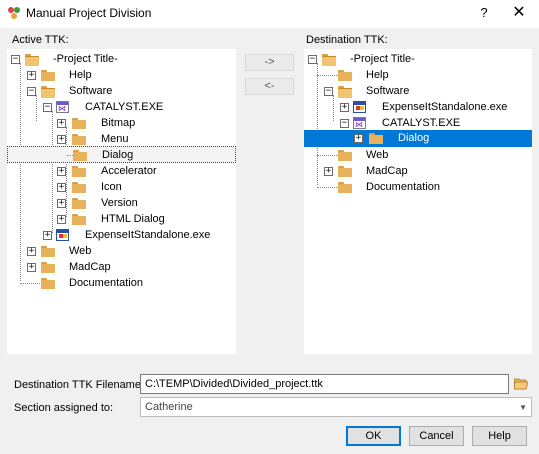  I want to click on executable-icon, so click(359, 107).